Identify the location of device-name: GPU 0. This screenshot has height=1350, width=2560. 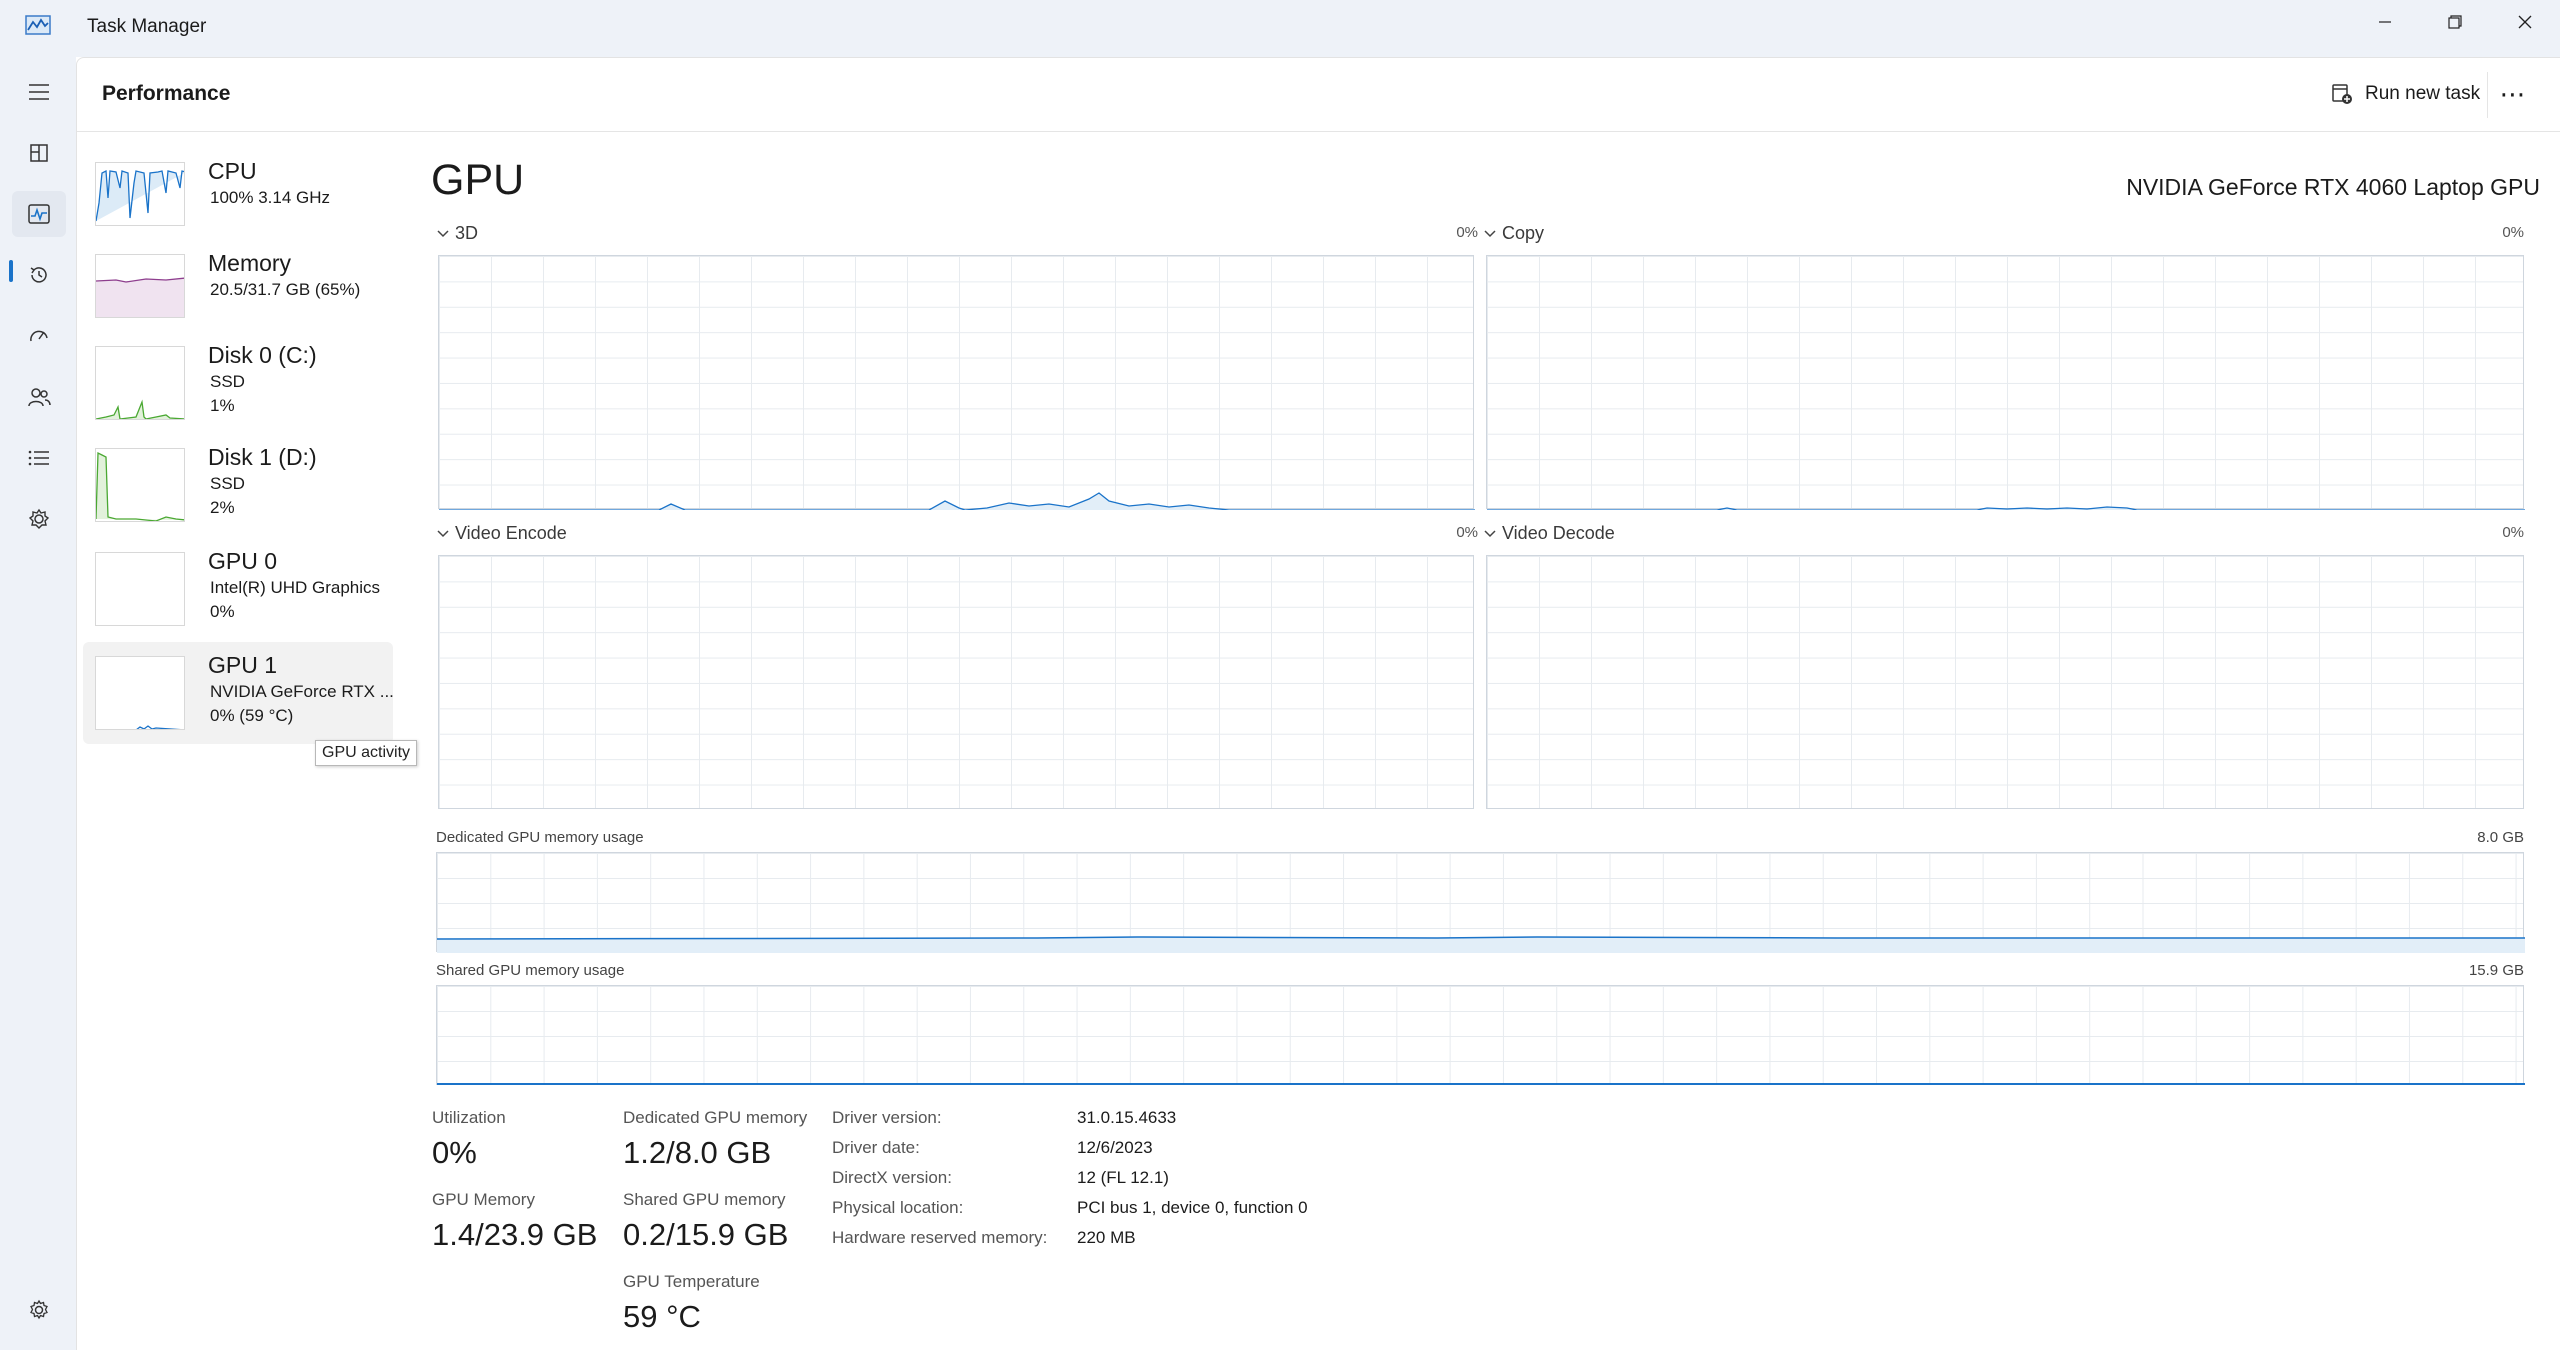
(243, 561).